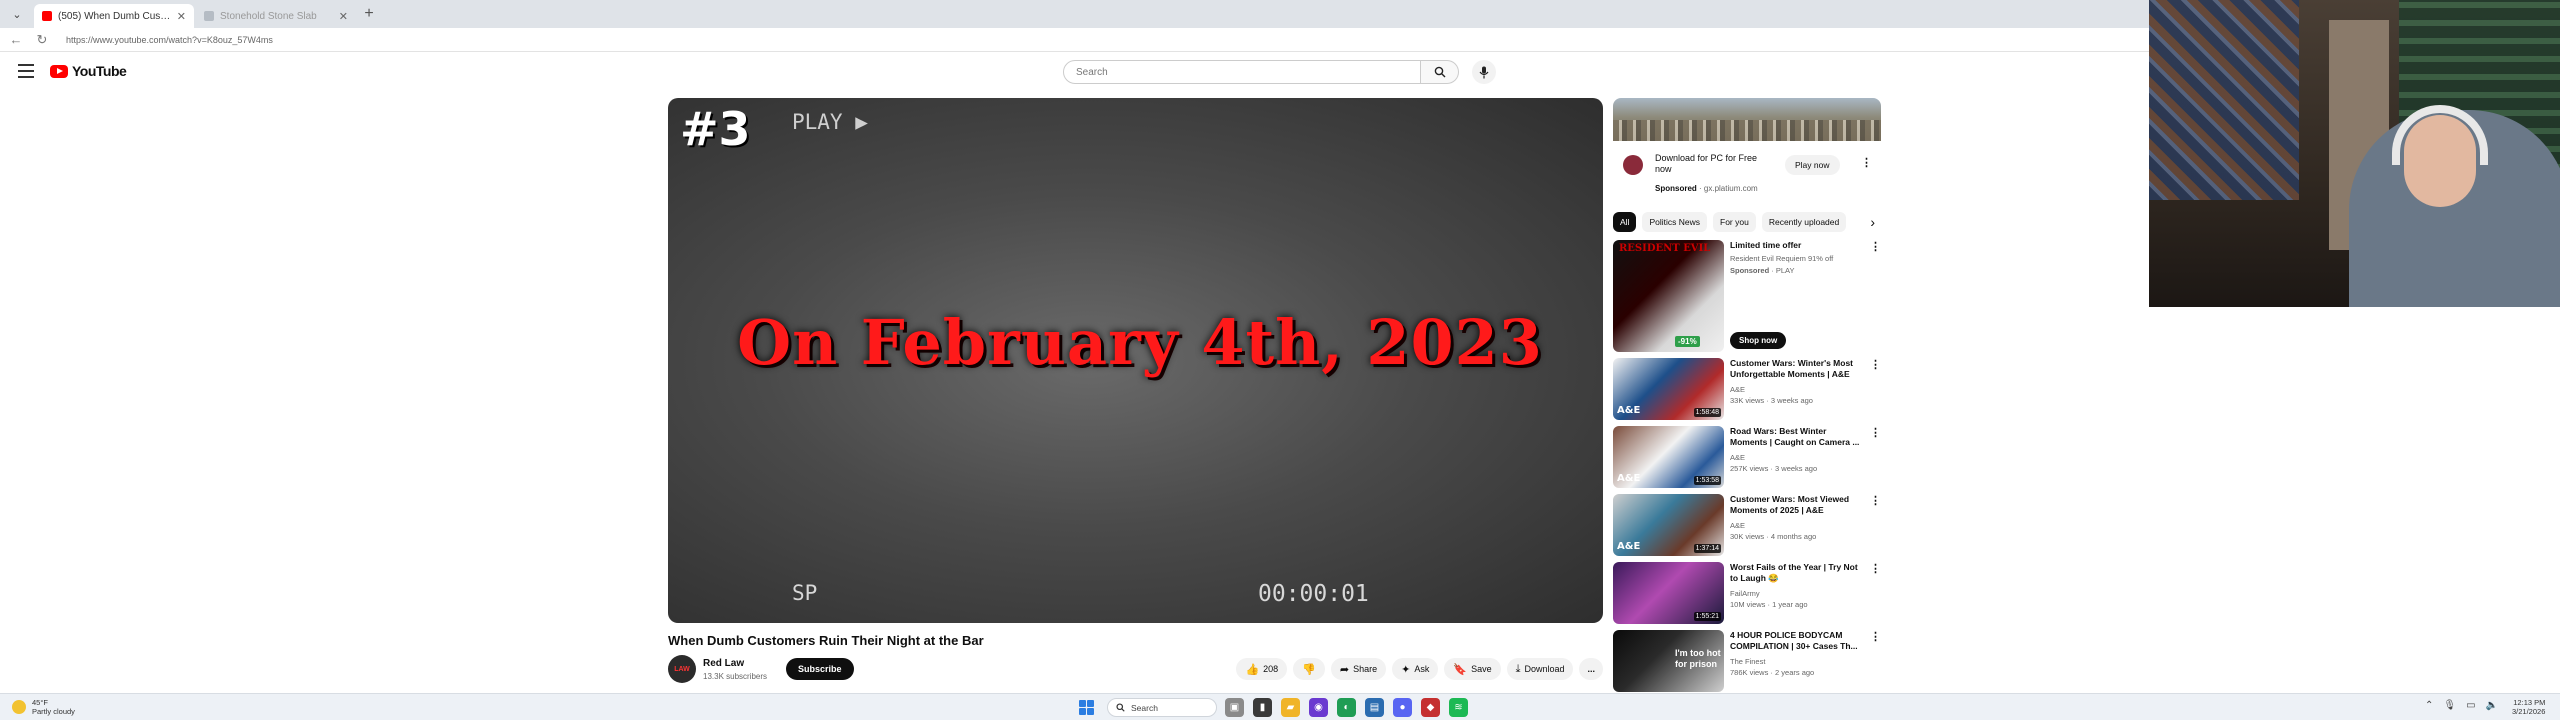  I want to click on rec-channel: The Finest, so click(1747, 661).